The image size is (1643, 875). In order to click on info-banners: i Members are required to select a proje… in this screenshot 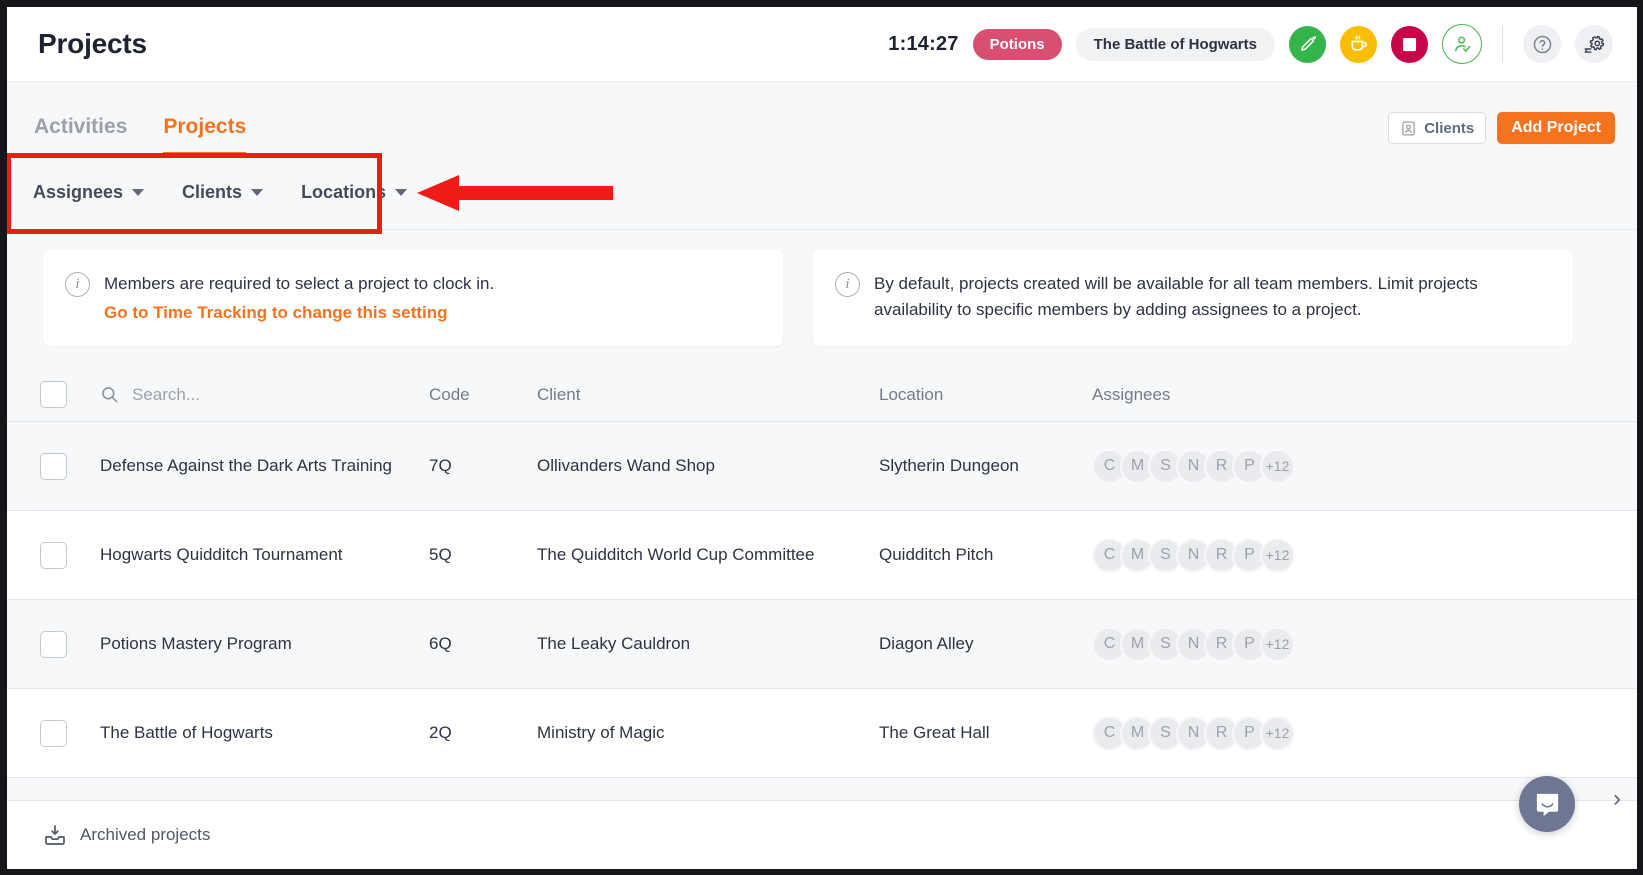, I will do `click(822, 288)`.